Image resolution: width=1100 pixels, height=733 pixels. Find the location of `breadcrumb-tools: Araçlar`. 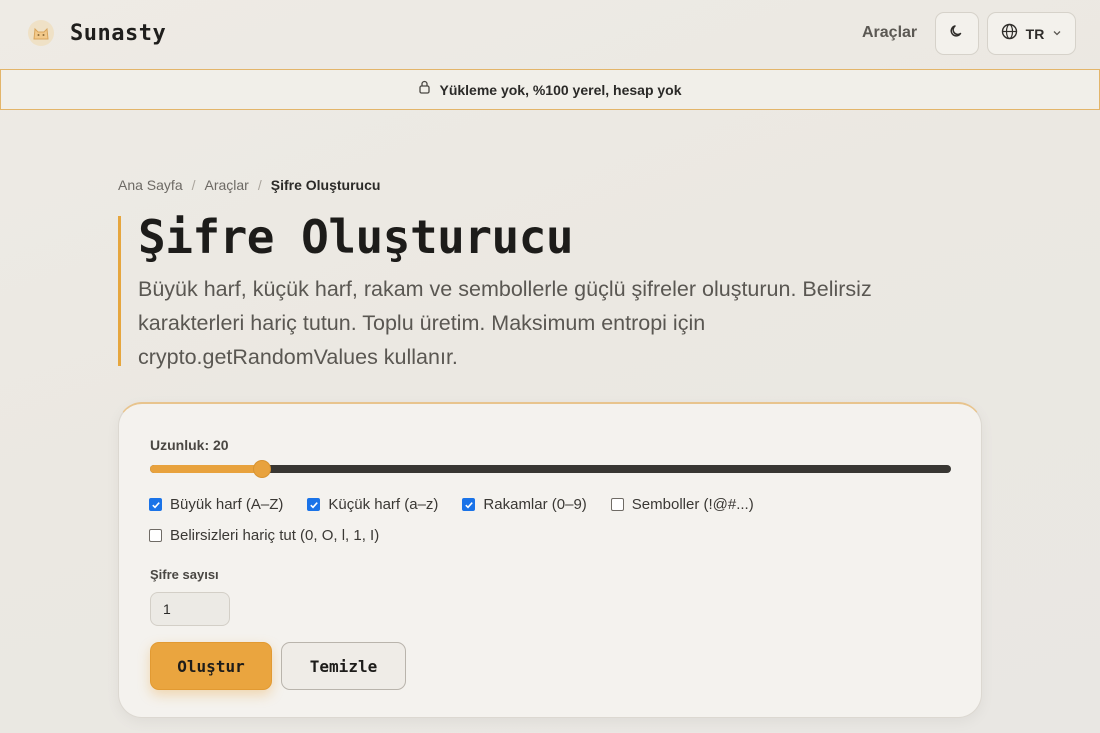

breadcrumb-tools: Araçlar is located at coordinates (227, 185).